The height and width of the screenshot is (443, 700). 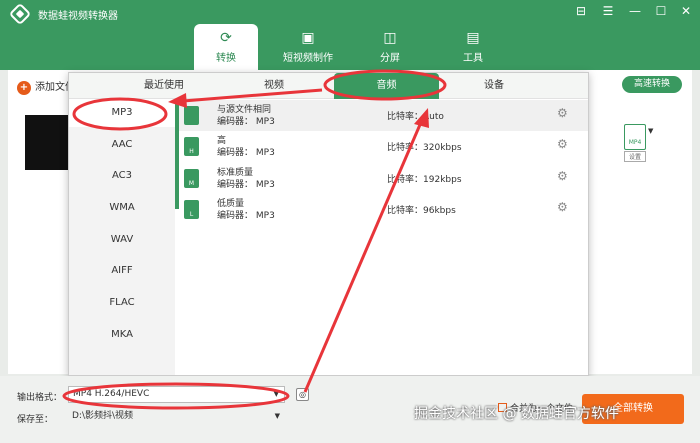 I want to click on format-item-flac: FLAC, so click(x=122, y=303).